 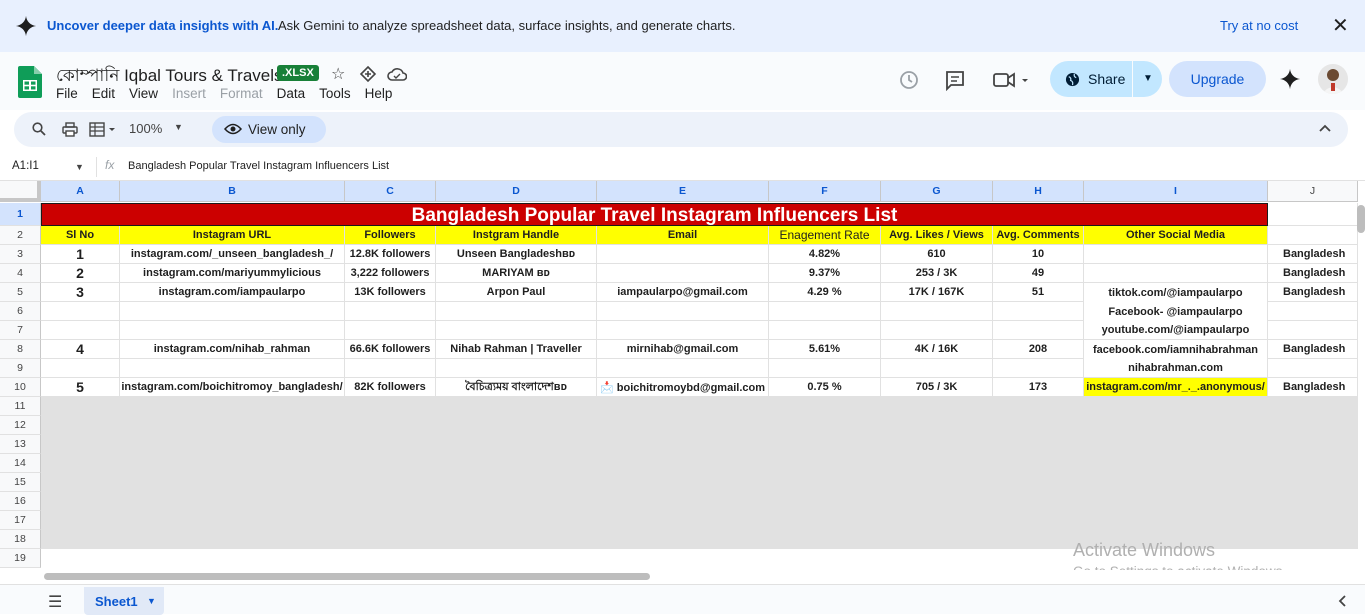 I want to click on table-cell: 13K followers, so click(x=390, y=292).